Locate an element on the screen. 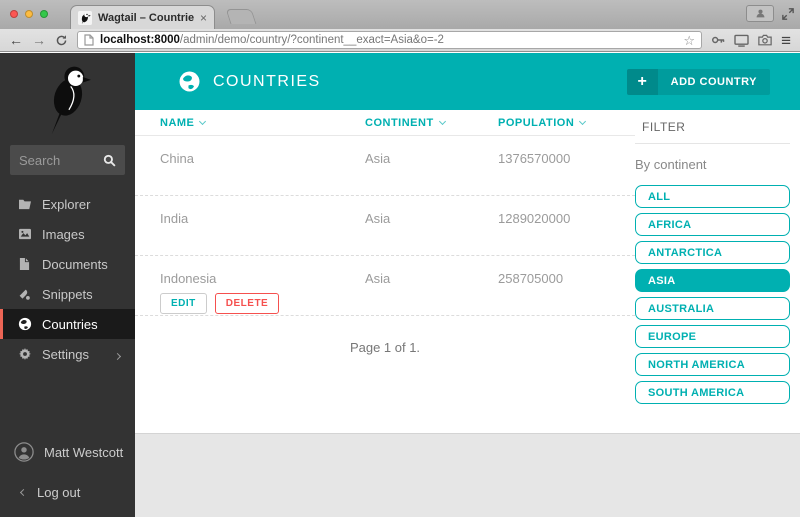  filter-option-australia: AUSTRALIA is located at coordinates (712, 308).